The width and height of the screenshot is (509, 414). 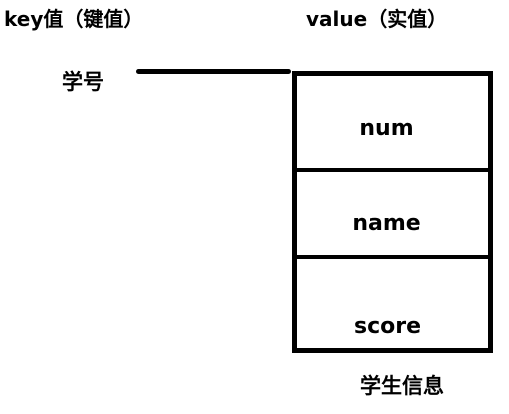 I want to click on value-header: value（实值）, so click(x=377, y=19).